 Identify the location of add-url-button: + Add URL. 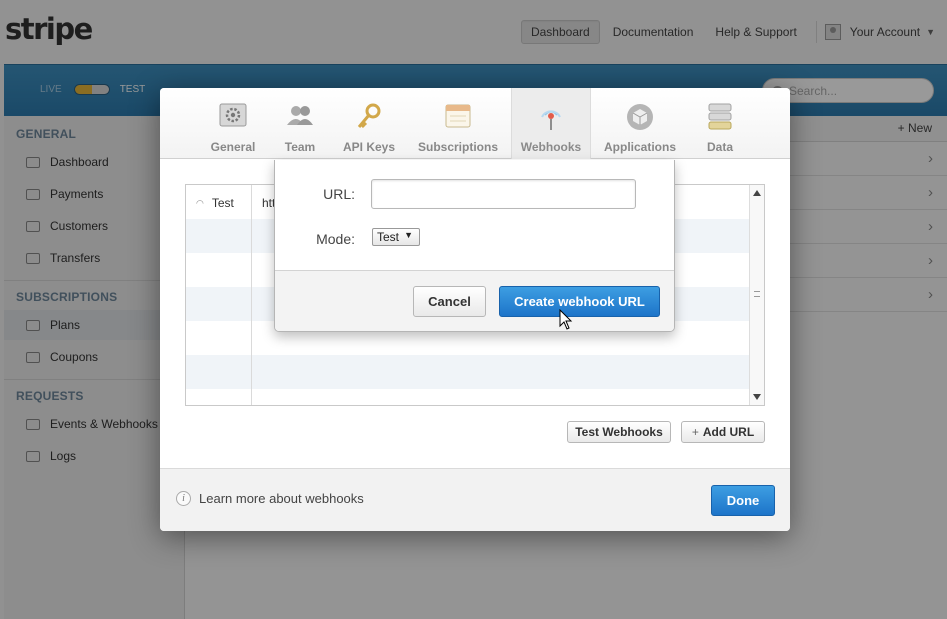
(723, 432).